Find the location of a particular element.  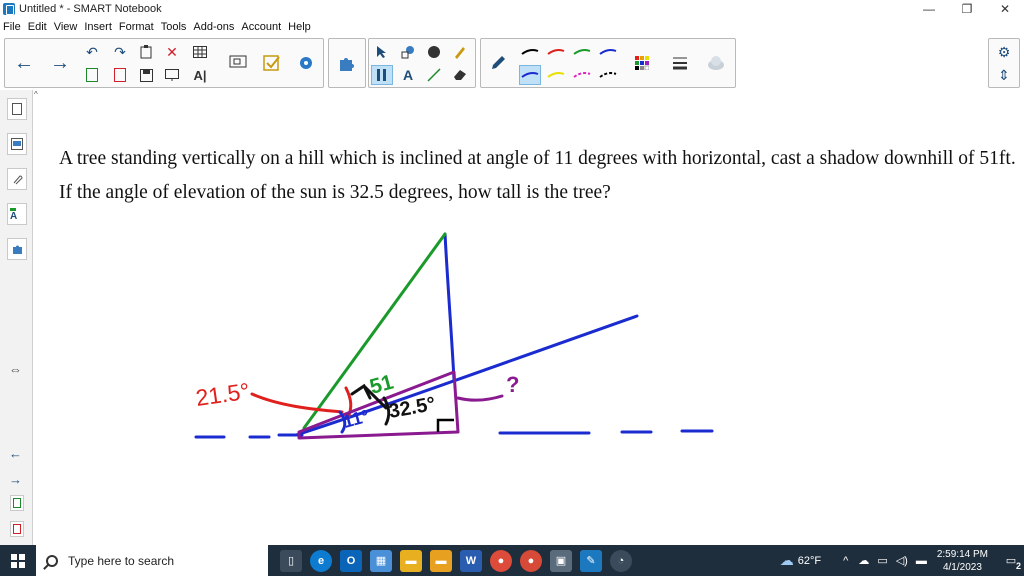

menu-edit: Edit is located at coordinates (37, 27).